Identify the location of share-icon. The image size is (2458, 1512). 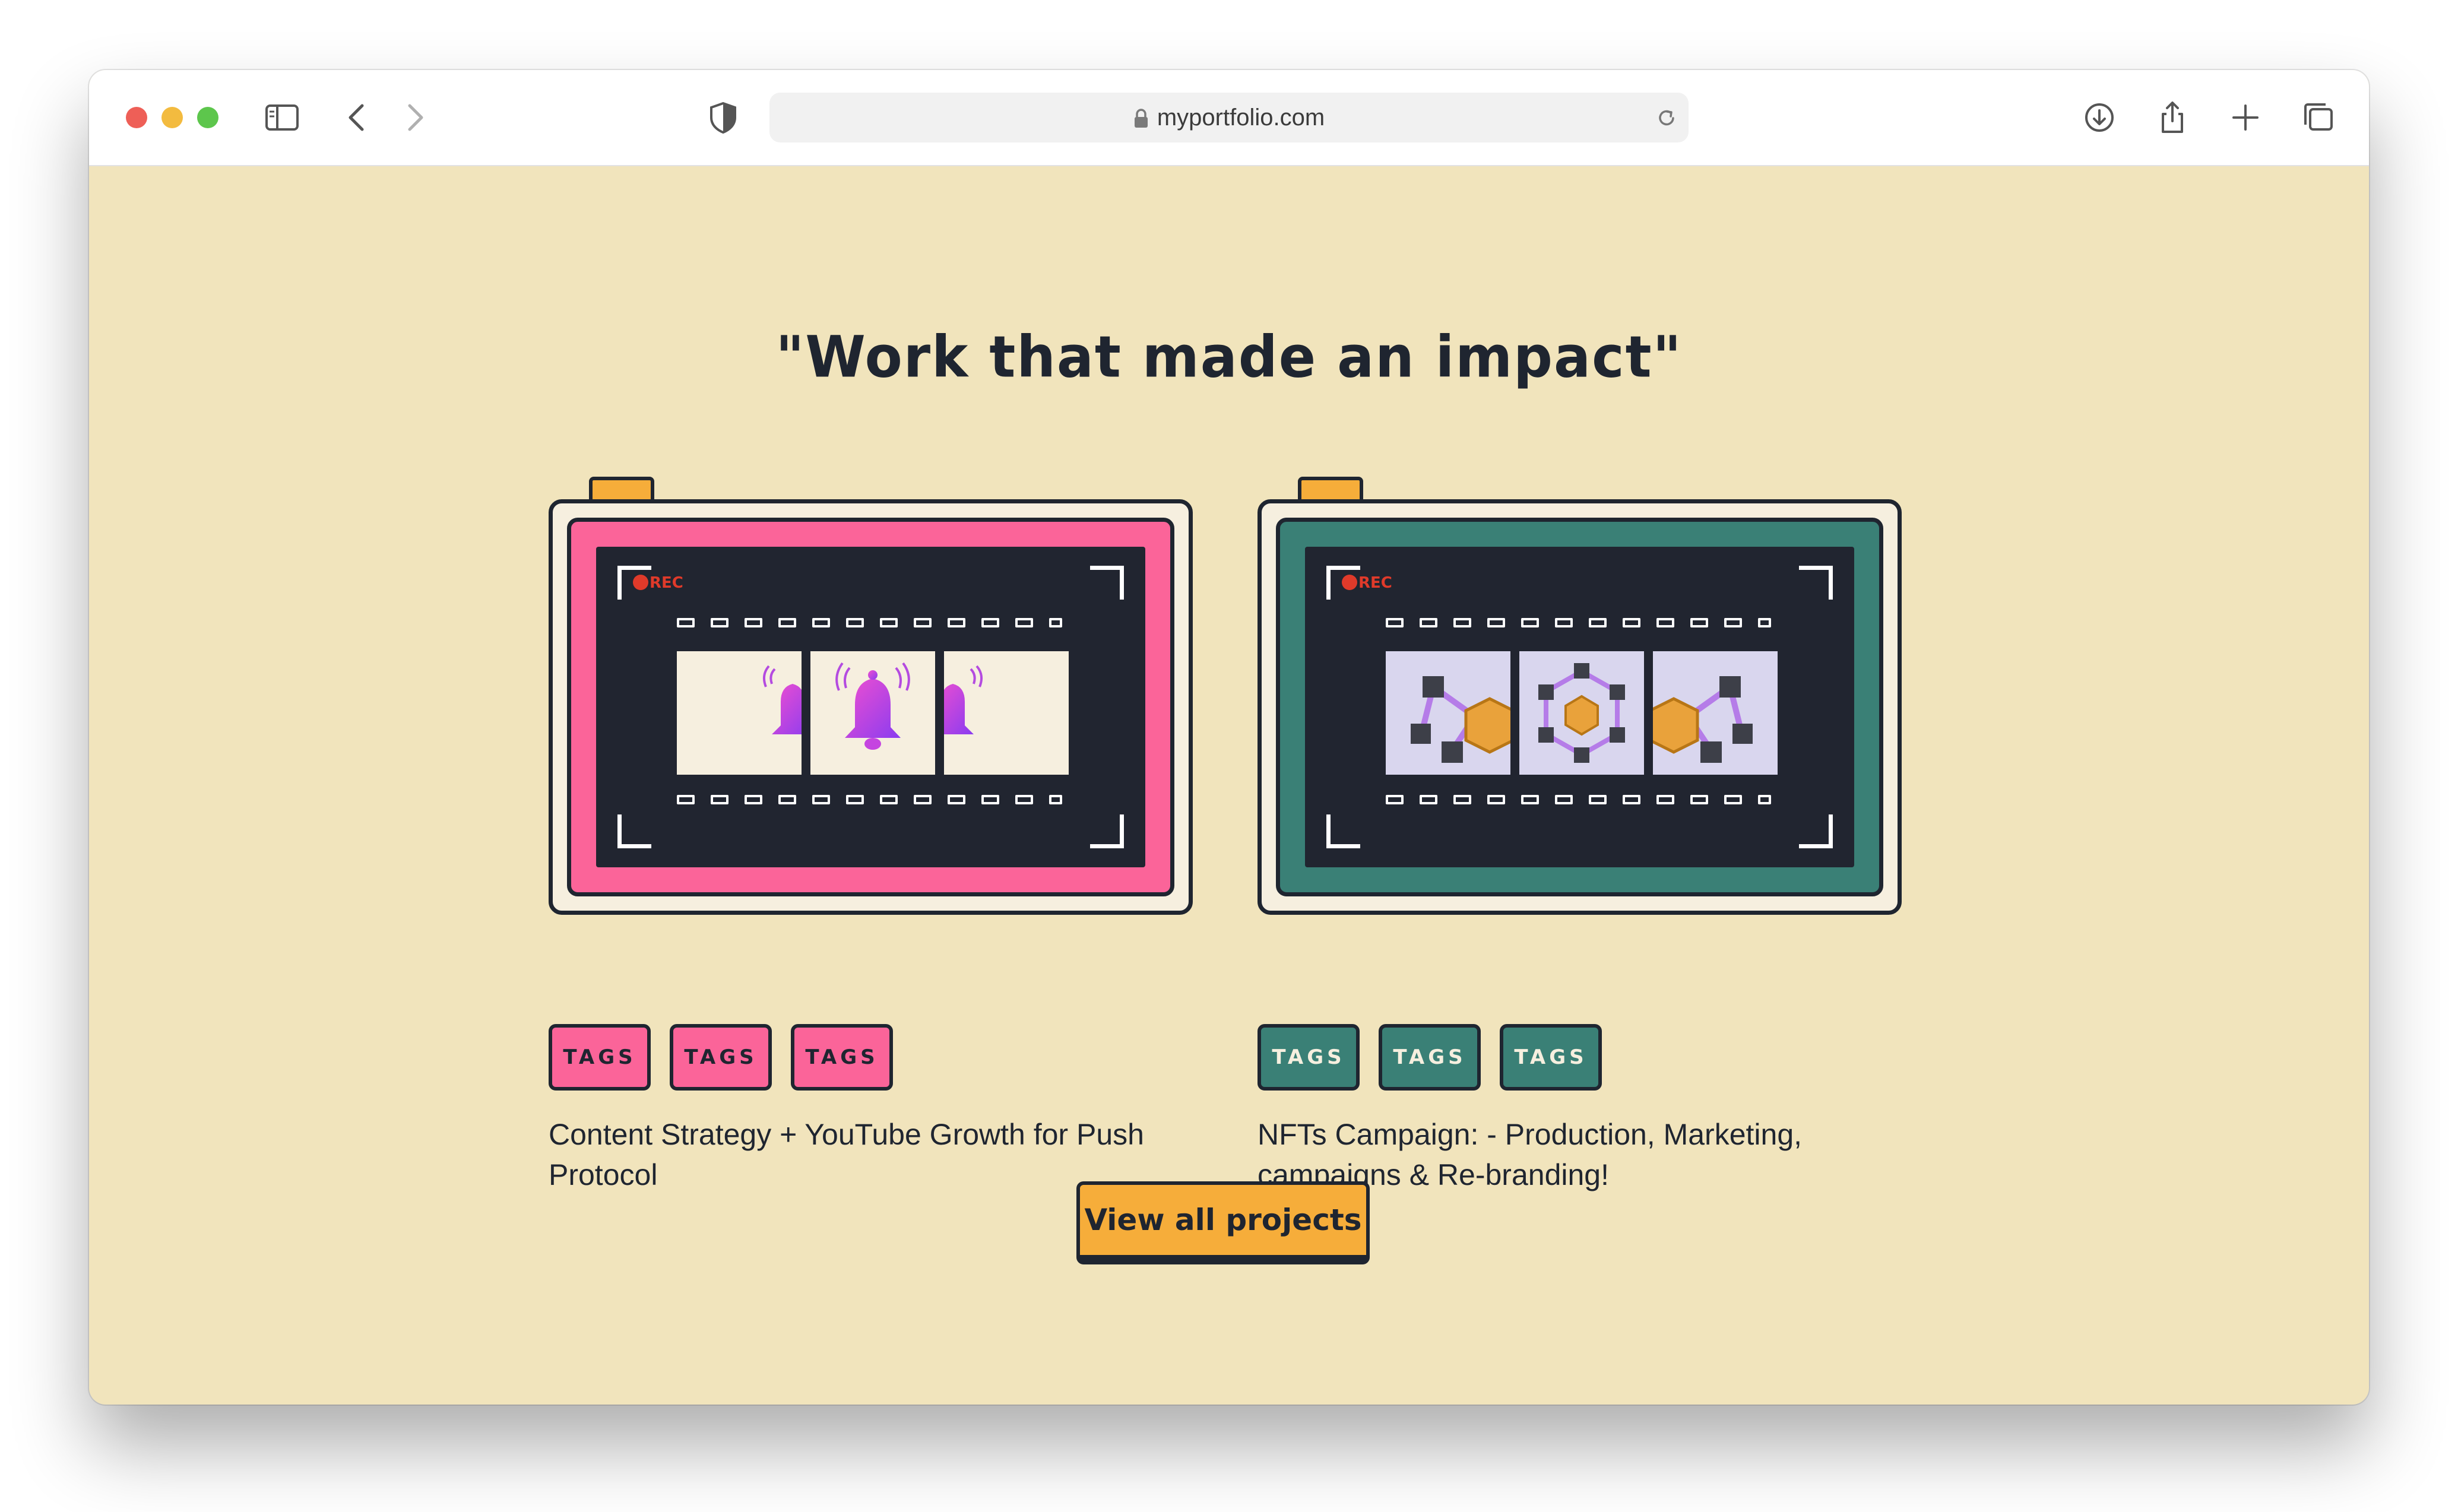
(2172, 118).